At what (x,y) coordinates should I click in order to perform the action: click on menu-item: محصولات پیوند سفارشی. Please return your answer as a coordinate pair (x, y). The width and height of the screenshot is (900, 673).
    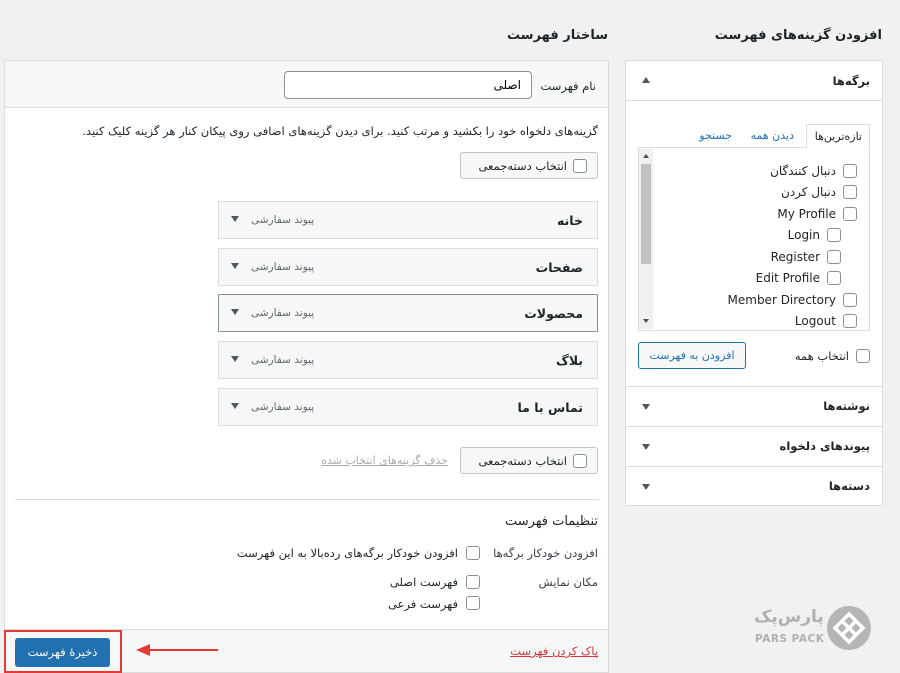
    Looking at the image, I should click on (408, 313).